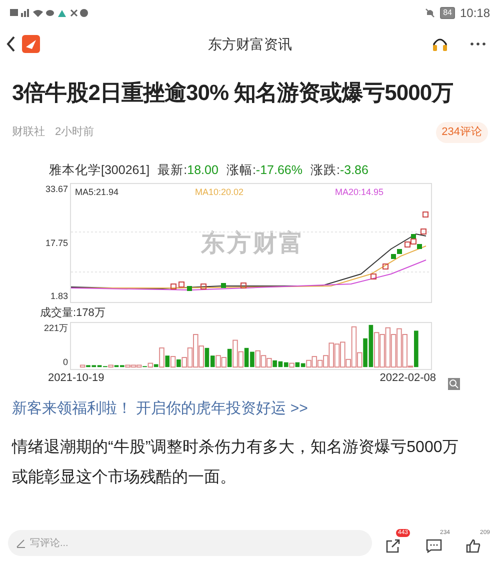  I want to click on article-paragraph: 情绪退潮期的“牛股”调整时杀伤力有多大，知名游资爆亏5000万或能彰显这个市场残酷的一面。, so click(235, 463).